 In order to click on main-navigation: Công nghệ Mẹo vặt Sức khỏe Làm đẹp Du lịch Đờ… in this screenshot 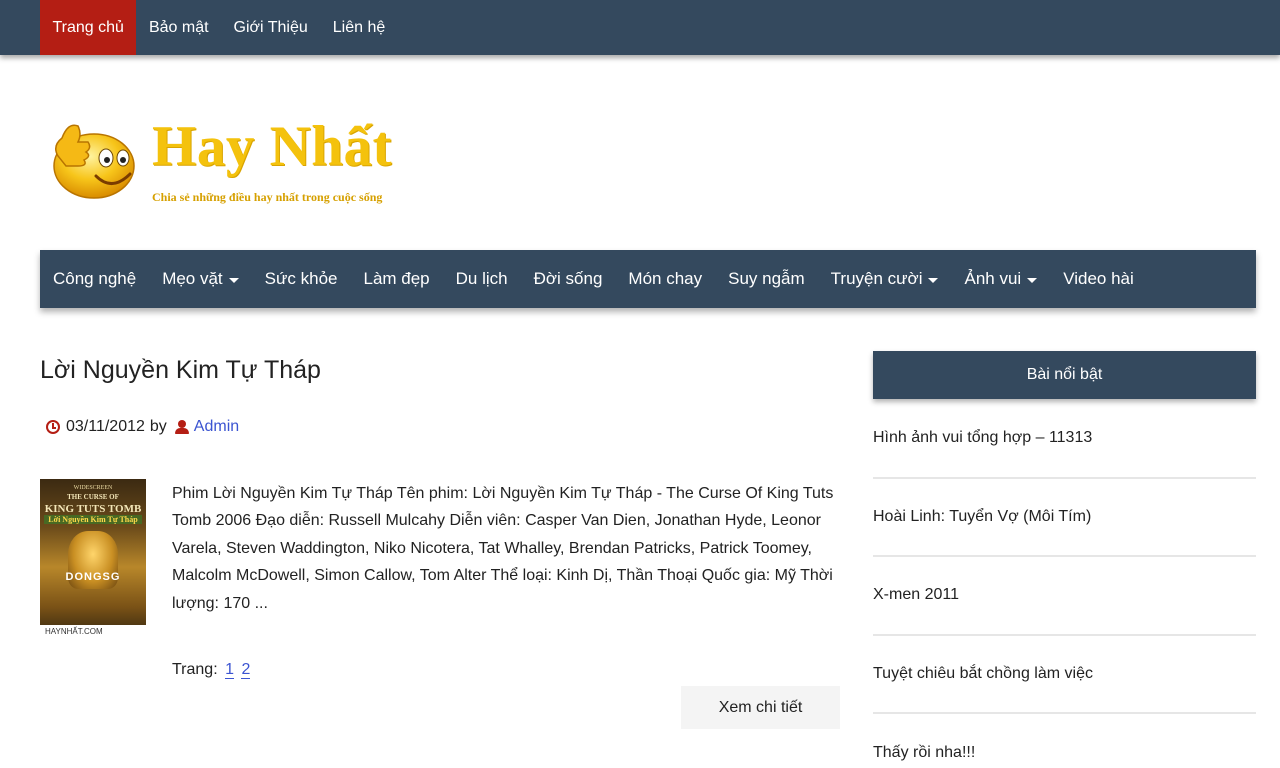, I will do `click(648, 279)`.